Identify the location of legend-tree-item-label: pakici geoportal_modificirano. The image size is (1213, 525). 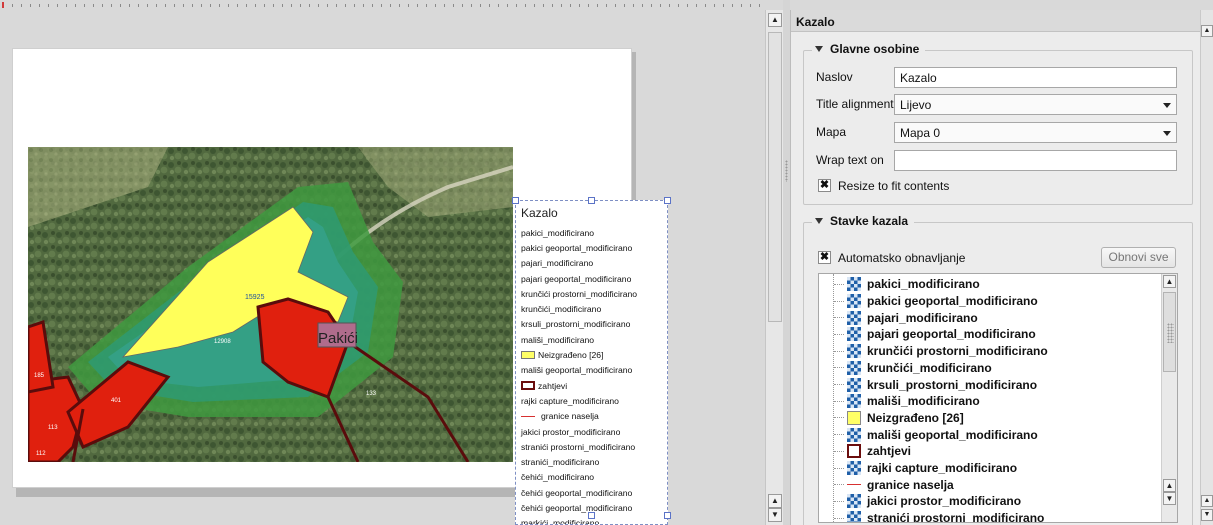
(952, 301).